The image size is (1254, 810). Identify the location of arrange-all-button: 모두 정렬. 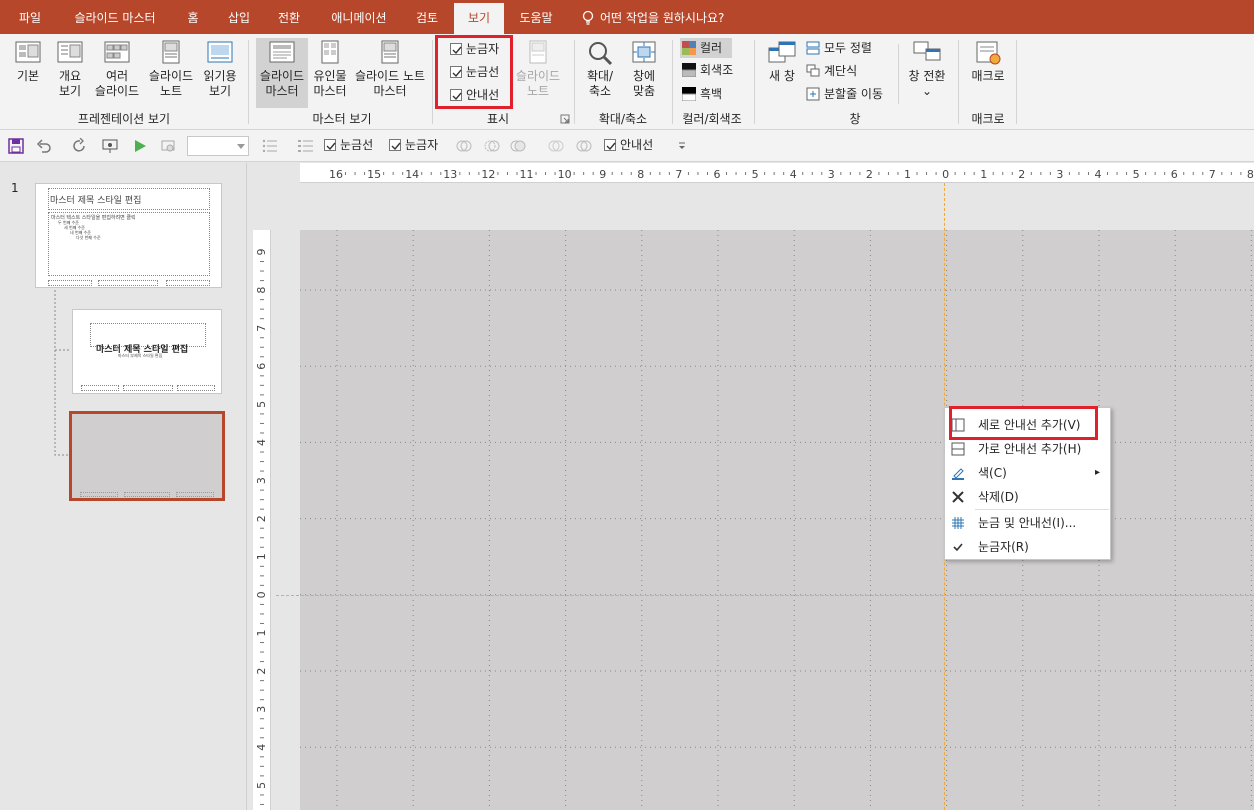
(839, 48).